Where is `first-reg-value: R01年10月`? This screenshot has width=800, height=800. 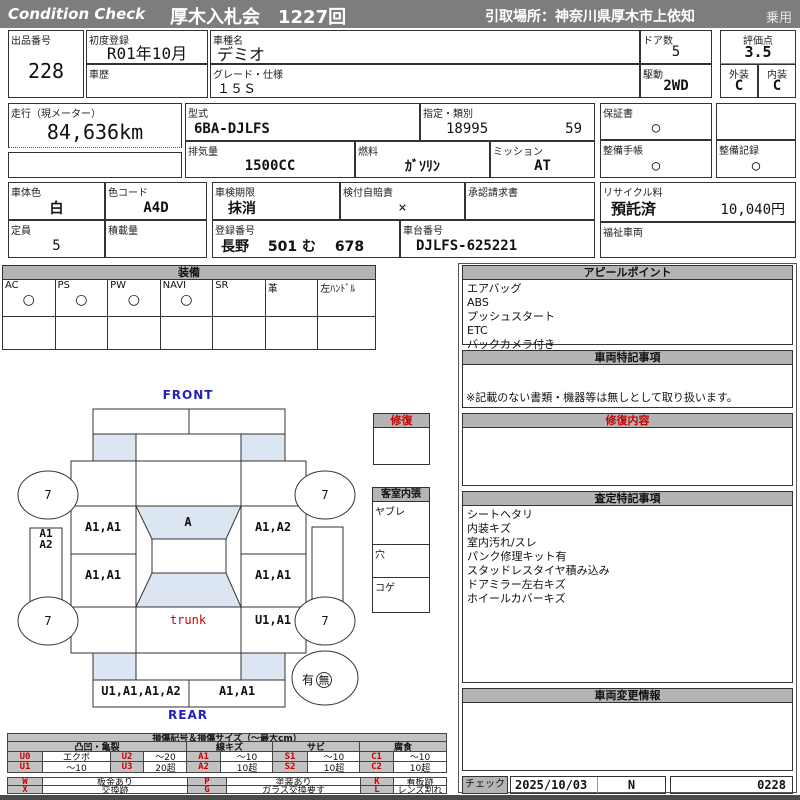 first-reg-value: R01年10月 is located at coordinates (147, 53).